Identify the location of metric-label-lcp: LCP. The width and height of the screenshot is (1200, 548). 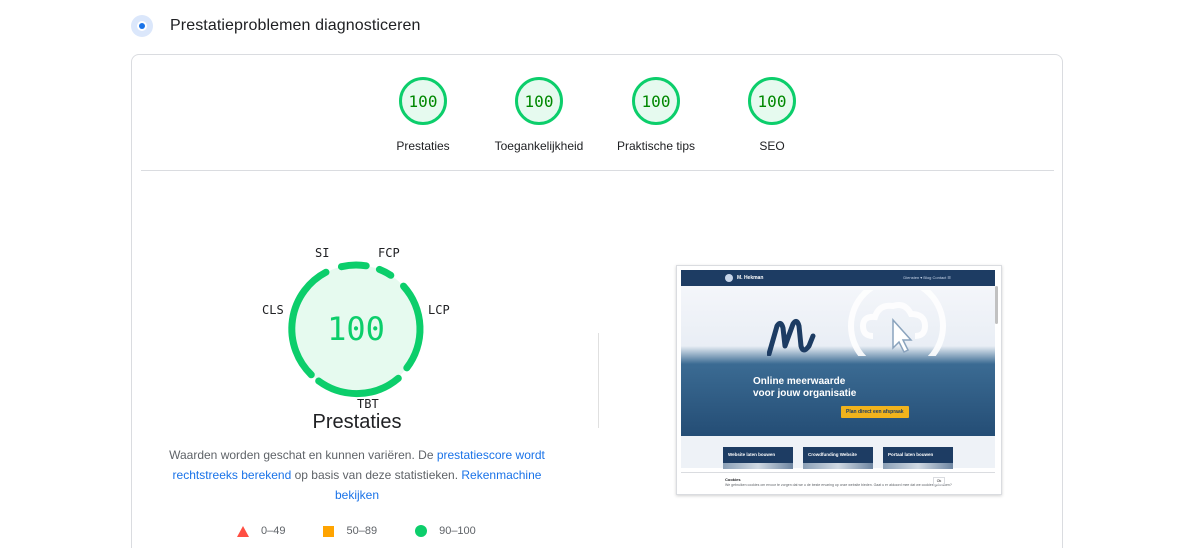
(439, 310).